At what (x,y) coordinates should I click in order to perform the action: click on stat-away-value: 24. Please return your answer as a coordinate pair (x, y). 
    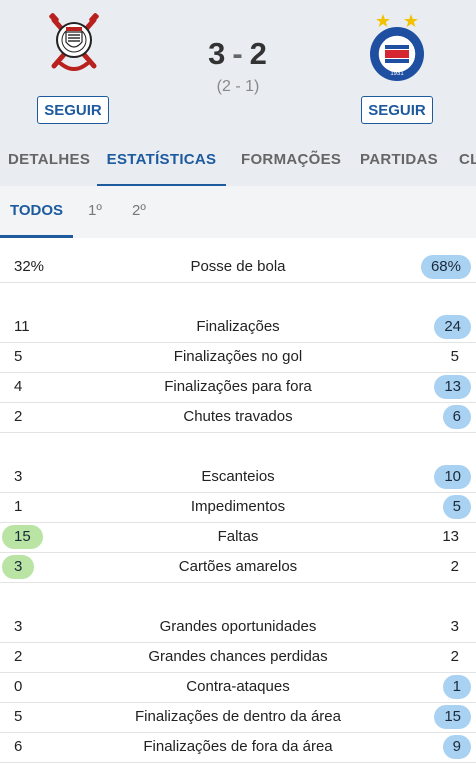
    Looking at the image, I should click on (452, 327).